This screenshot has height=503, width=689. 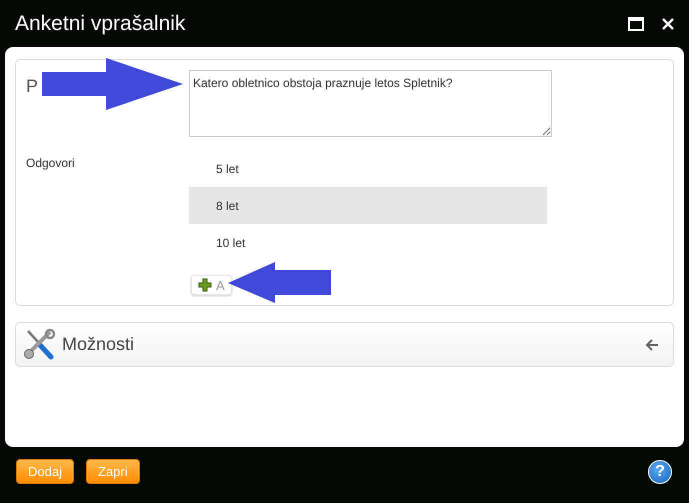 I want to click on question-label: P, so click(x=32, y=86).